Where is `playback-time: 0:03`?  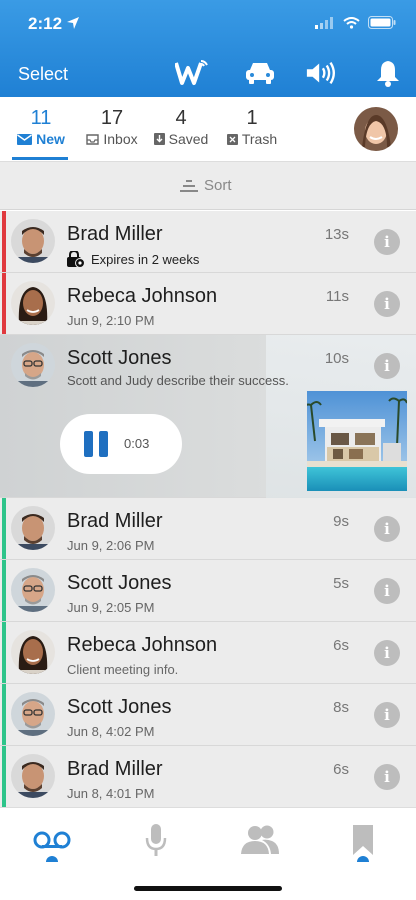
playback-time: 0:03 is located at coordinates (137, 443).